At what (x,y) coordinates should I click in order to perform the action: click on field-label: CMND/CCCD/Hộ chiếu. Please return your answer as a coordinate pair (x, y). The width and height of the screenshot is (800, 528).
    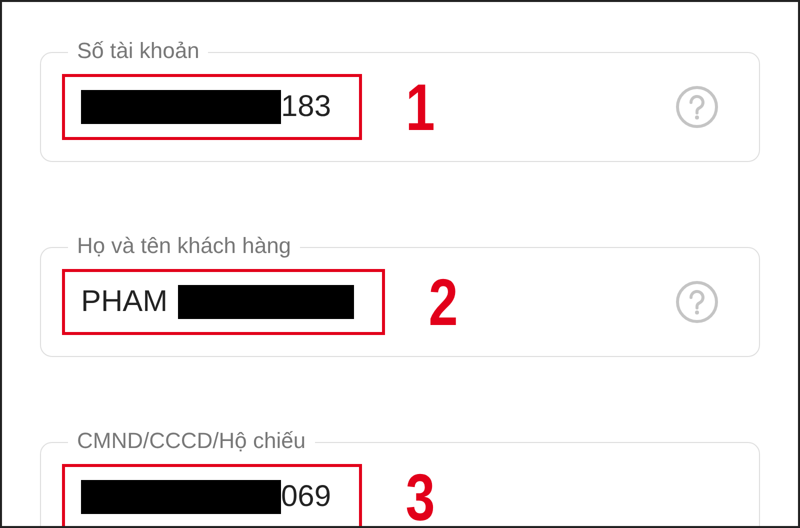
    Looking at the image, I should click on (191, 441).